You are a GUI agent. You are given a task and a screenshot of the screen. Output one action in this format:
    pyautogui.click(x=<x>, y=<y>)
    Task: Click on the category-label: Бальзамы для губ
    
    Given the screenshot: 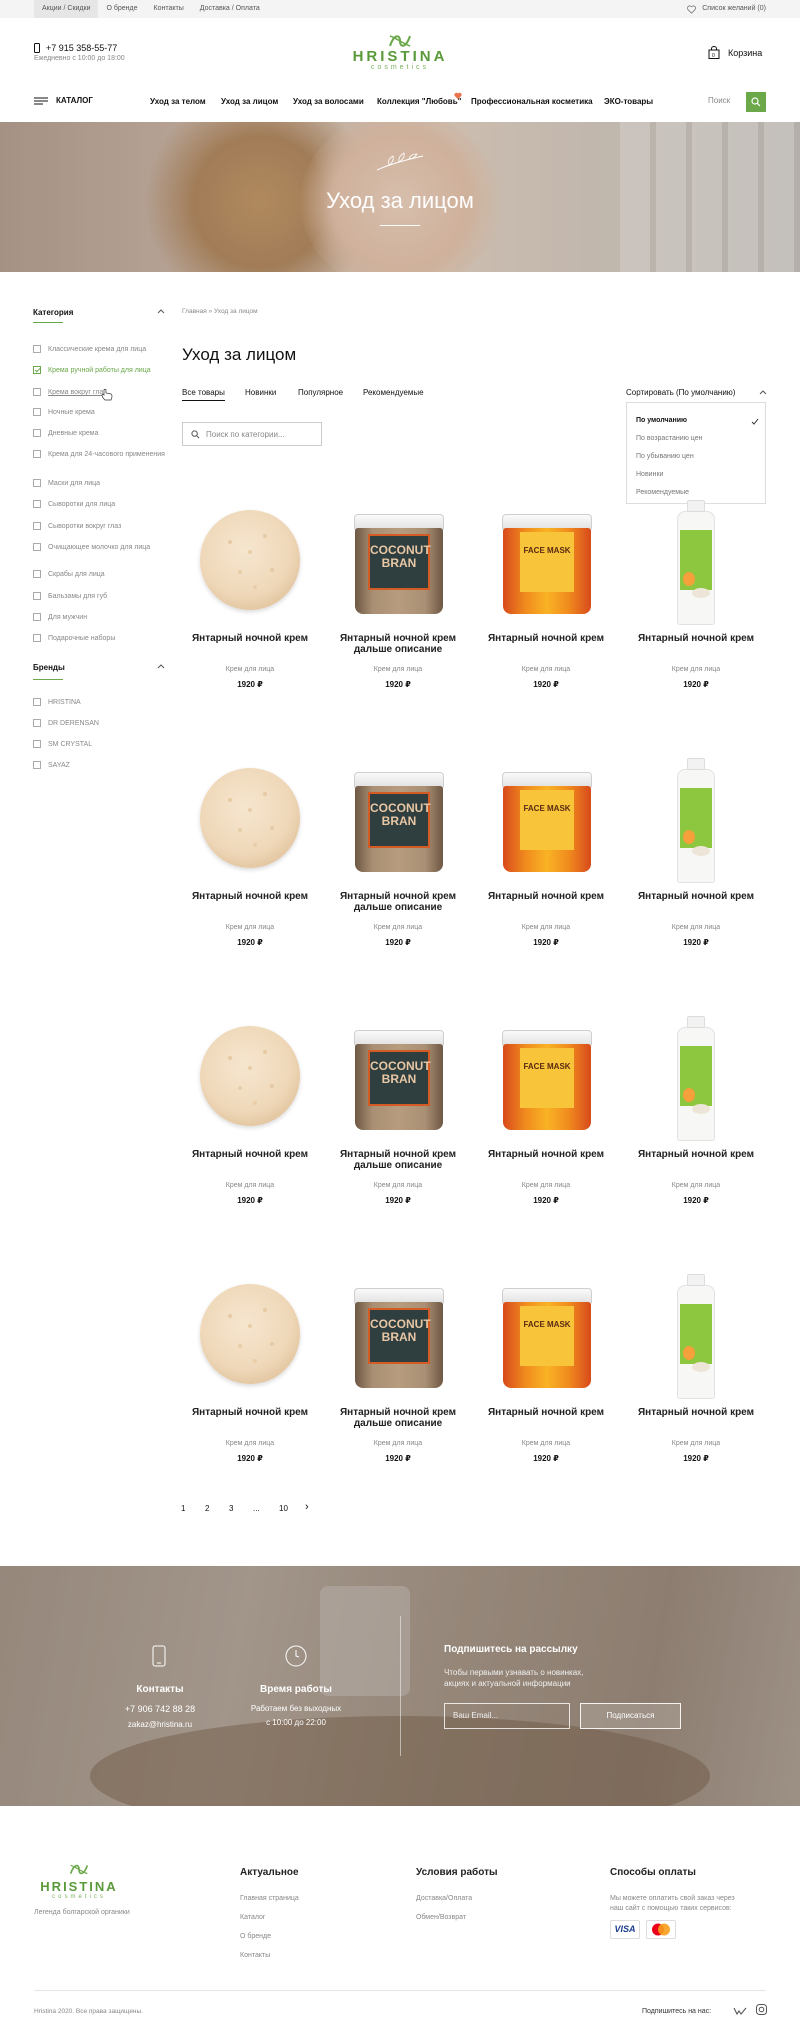 What is the action you would take?
    pyautogui.click(x=108, y=596)
    